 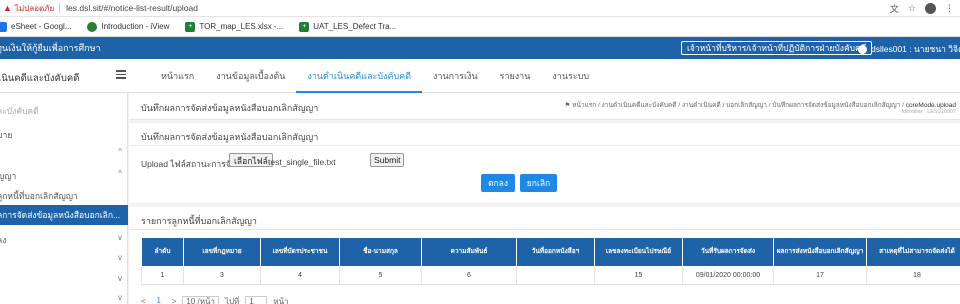 I want to click on column-header: ลำดับ, so click(x=162, y=252).